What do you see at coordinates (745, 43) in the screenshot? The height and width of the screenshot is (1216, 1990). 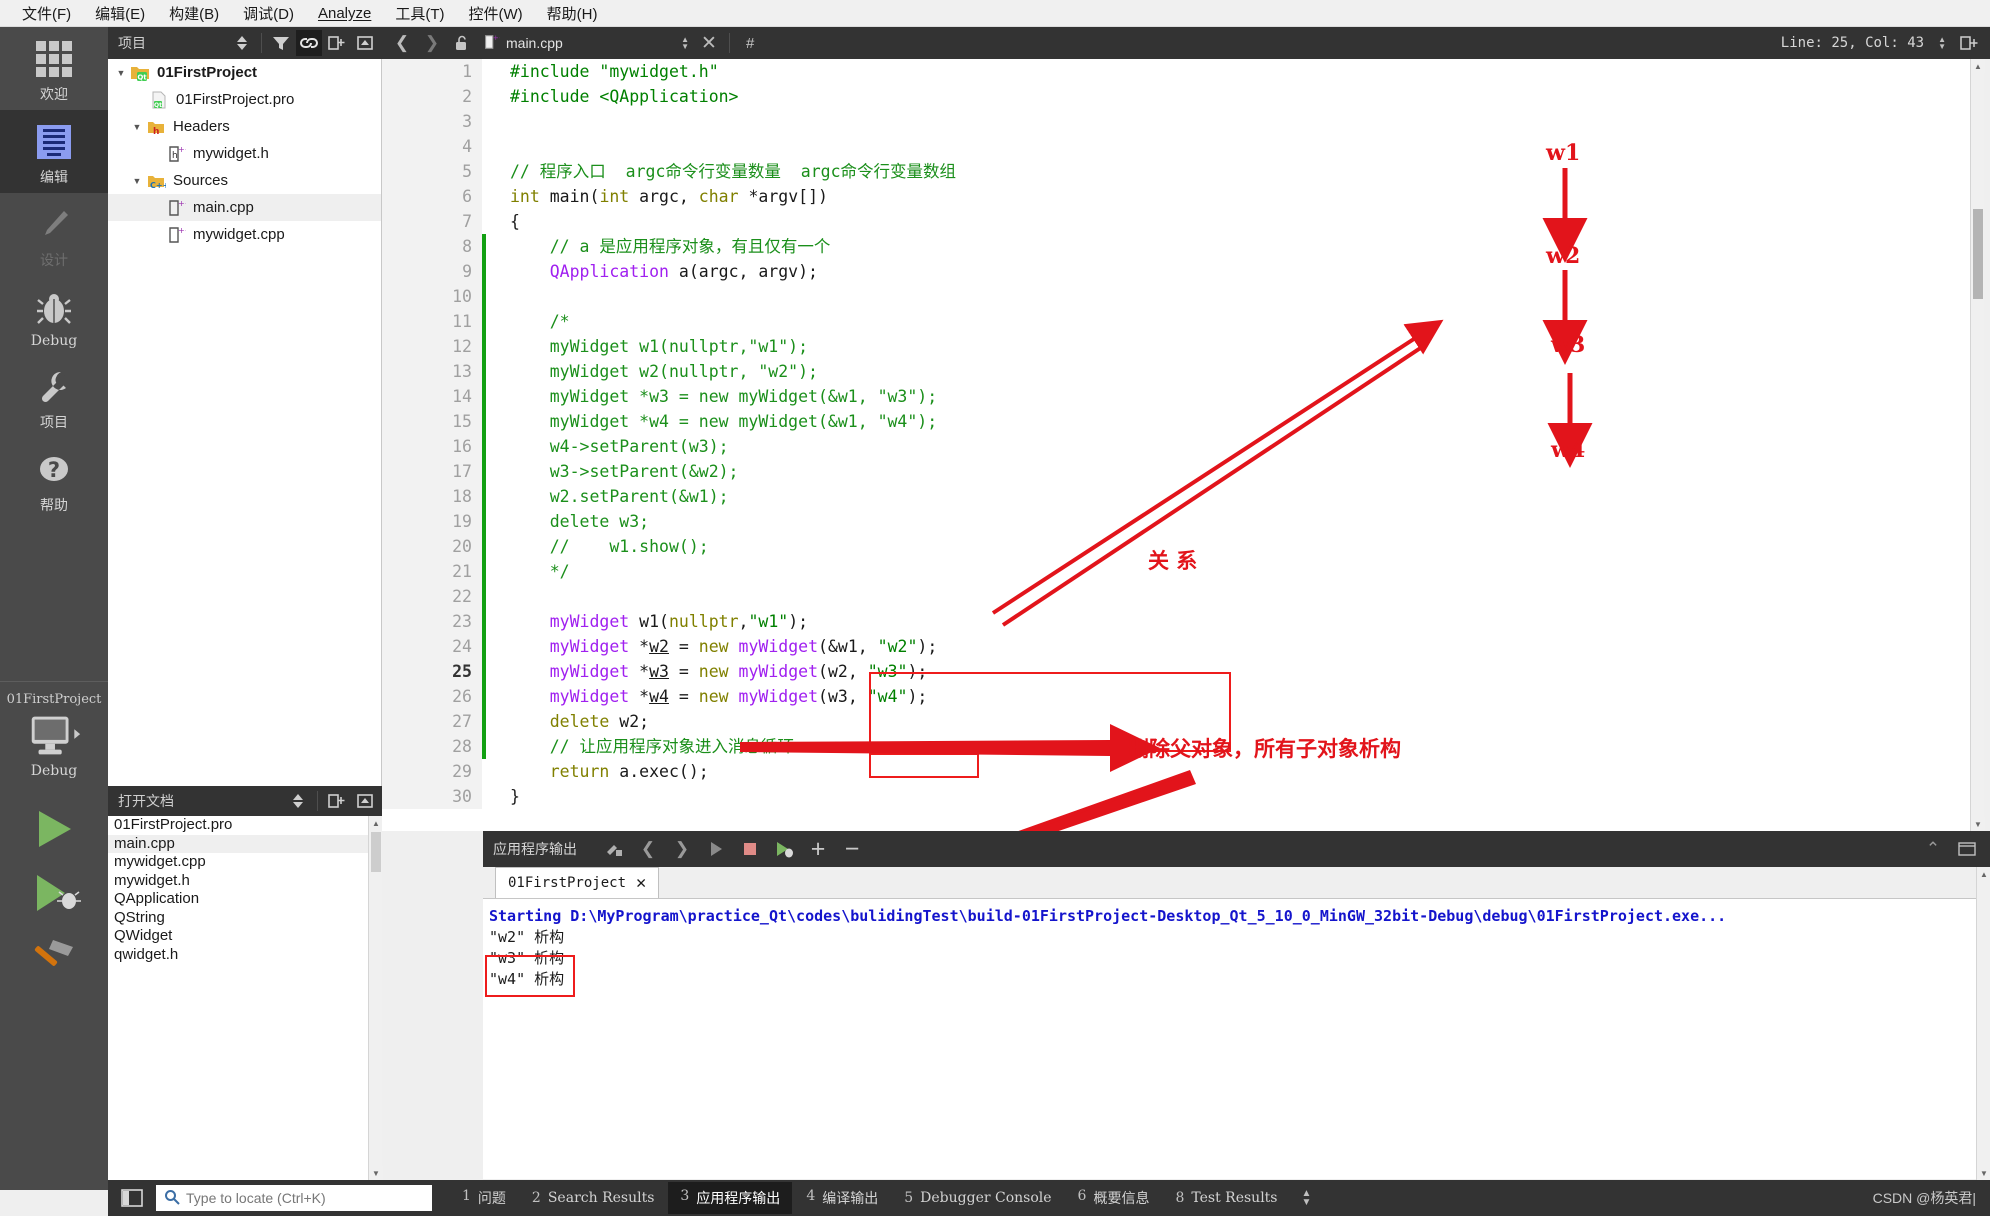 I see `symbol-combo: #` at bounding box center [745, 43].